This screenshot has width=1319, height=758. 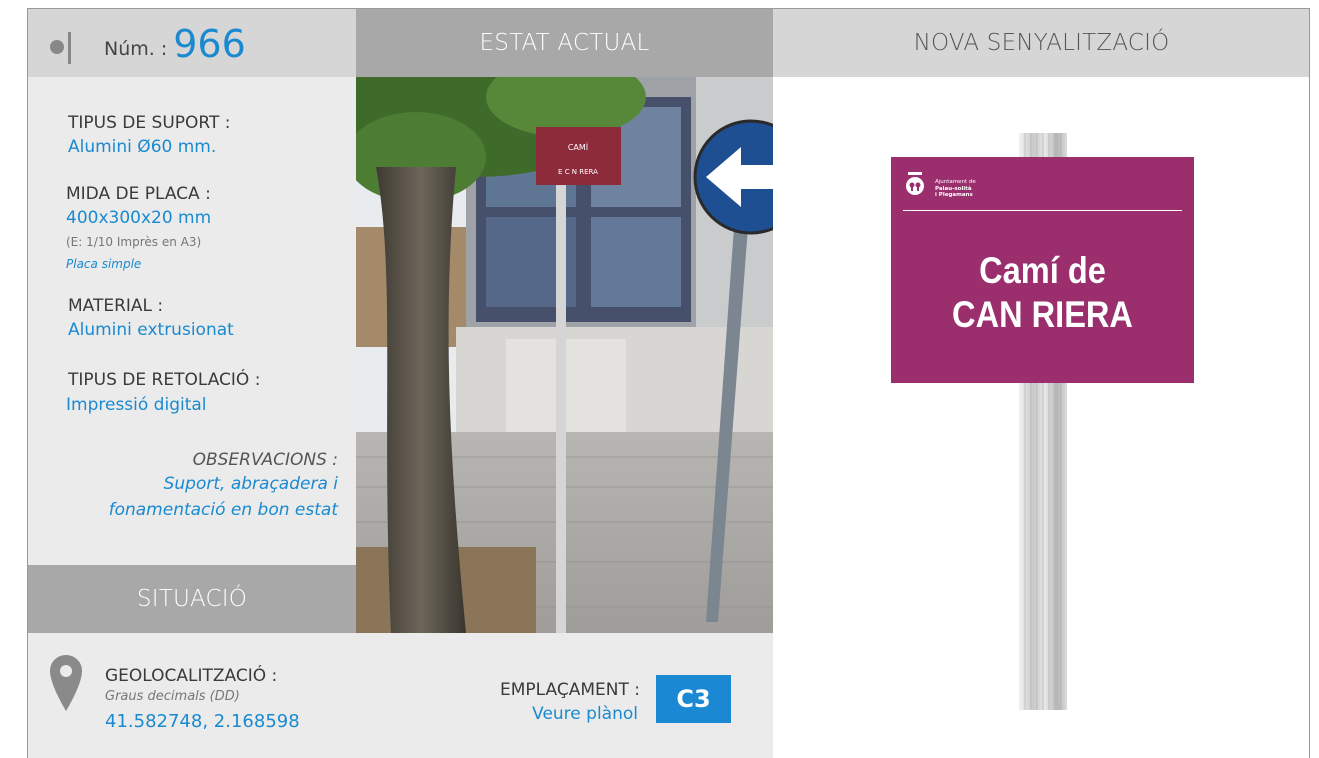 I want to click on material-value: Alumini extrusionat, so click(x=151, y=330).